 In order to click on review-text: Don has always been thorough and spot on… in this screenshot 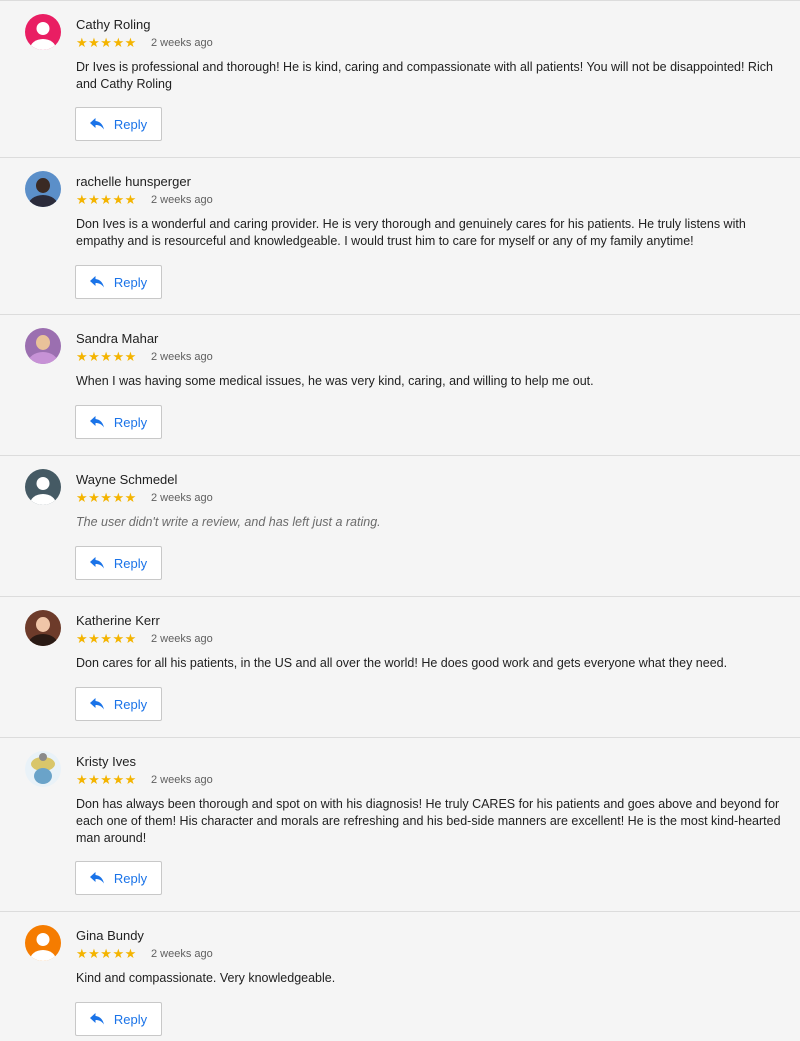, I will do `click(428, 821)`.